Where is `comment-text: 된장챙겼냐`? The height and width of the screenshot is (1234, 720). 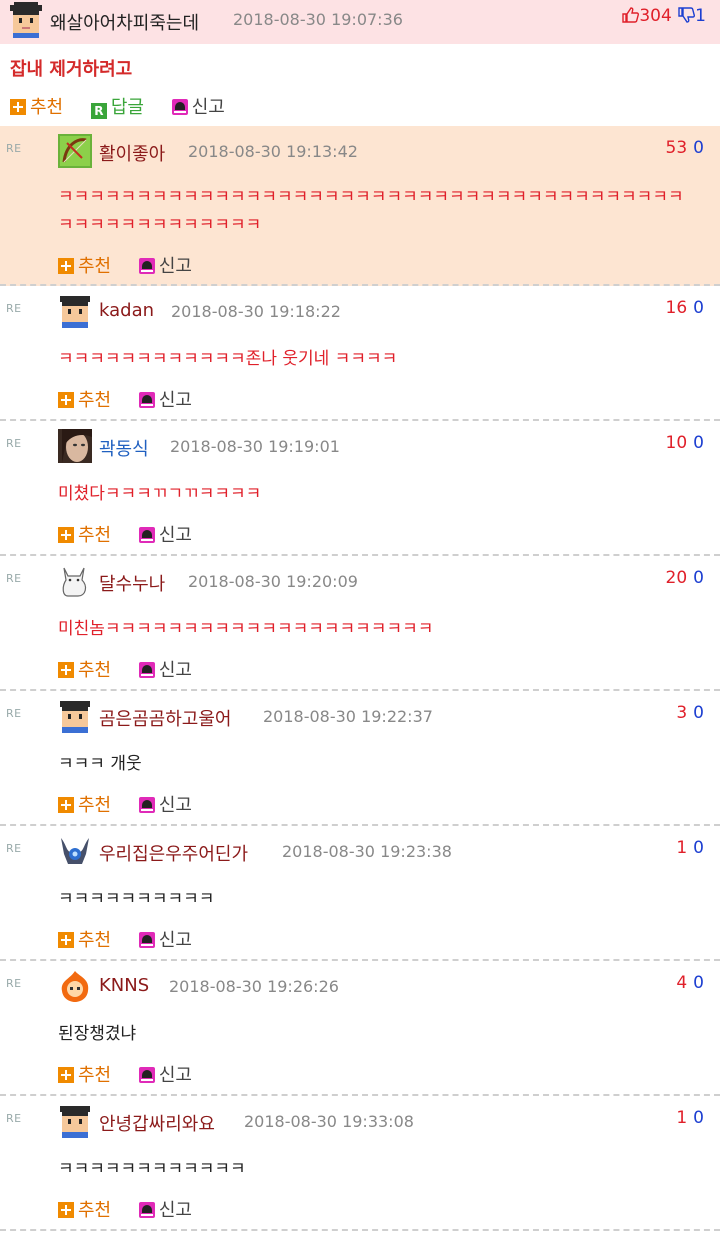
comment-text: 된장챙겼냐 is located at coordinates (97, 1034).